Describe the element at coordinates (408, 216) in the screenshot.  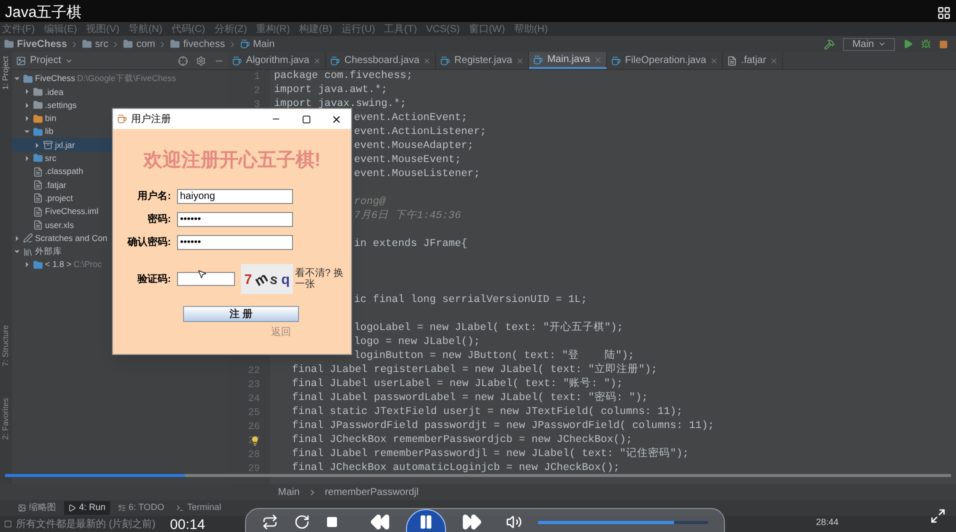
I see `code-comment: 7月6日 下午1:45:36` at that location.